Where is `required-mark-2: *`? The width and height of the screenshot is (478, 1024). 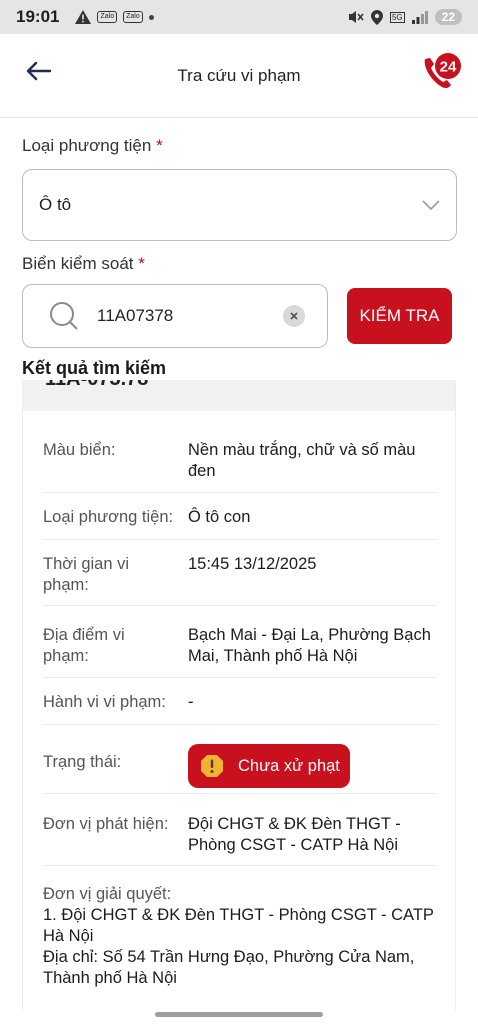 required-mark-2: * is located at coordinates (141, 263).